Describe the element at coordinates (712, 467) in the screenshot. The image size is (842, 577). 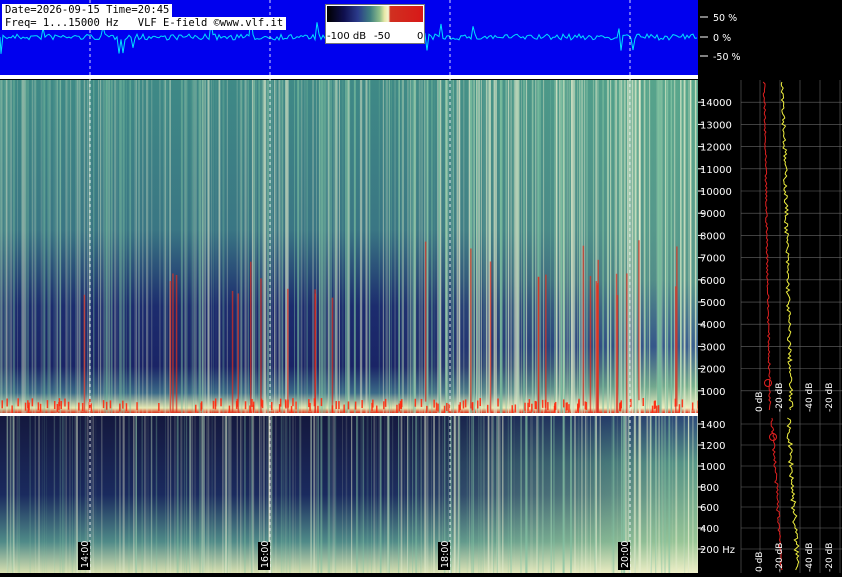
I see `y-tick-label-lower: 1000` at that location.